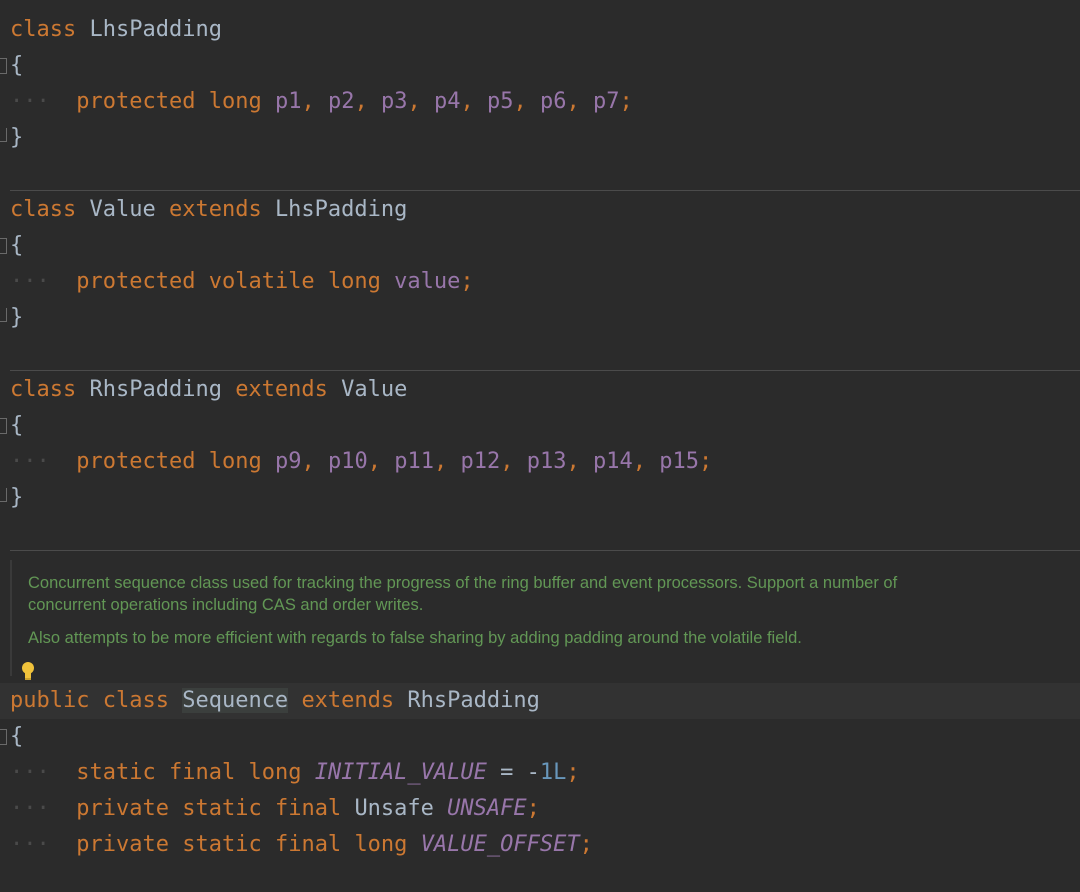 Image resolution: width=1080 pixels, height=892 pixels. I want to click on keyword: volatile, so click(261, 281).